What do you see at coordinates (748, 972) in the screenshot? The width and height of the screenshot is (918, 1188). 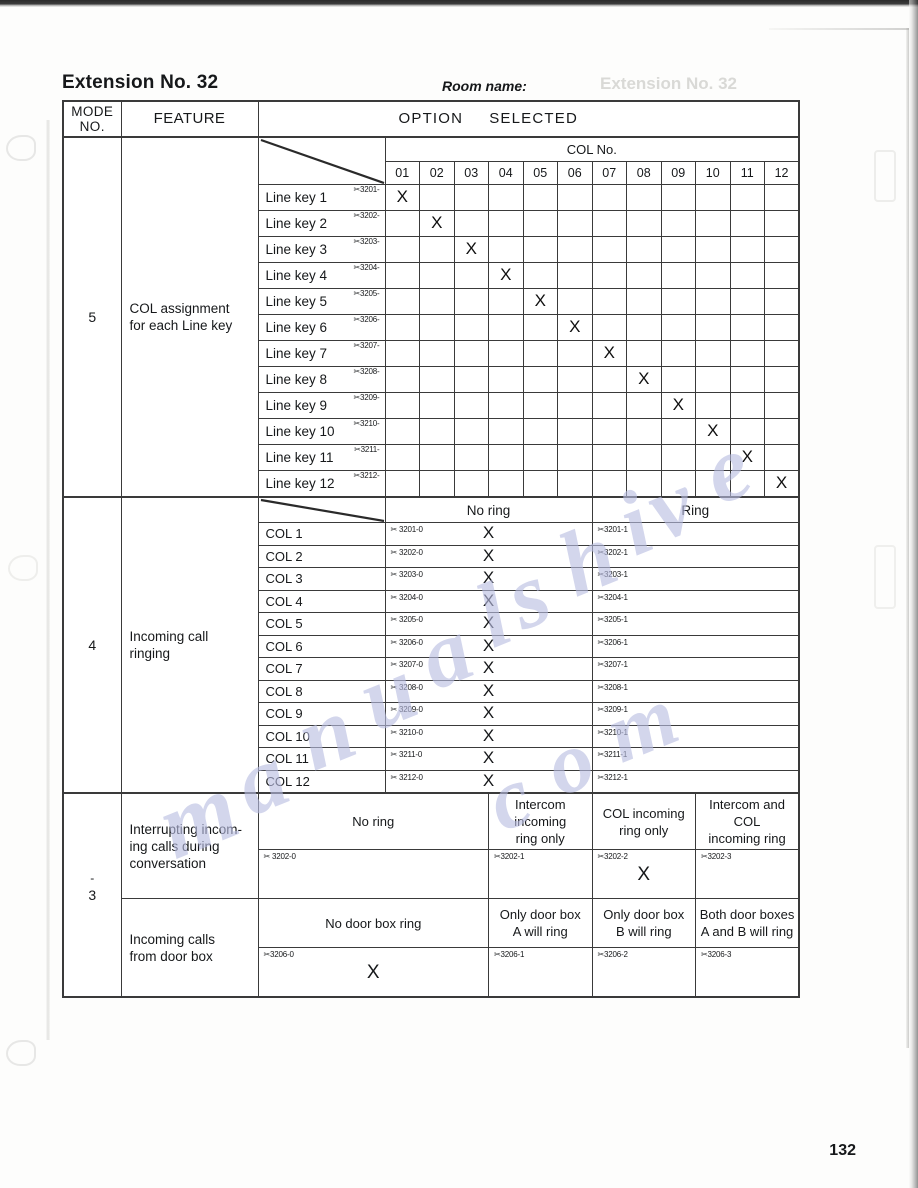 I see `mode3-b2-option-4-cell: ✂3206-3` at bounding box center [748, 972].